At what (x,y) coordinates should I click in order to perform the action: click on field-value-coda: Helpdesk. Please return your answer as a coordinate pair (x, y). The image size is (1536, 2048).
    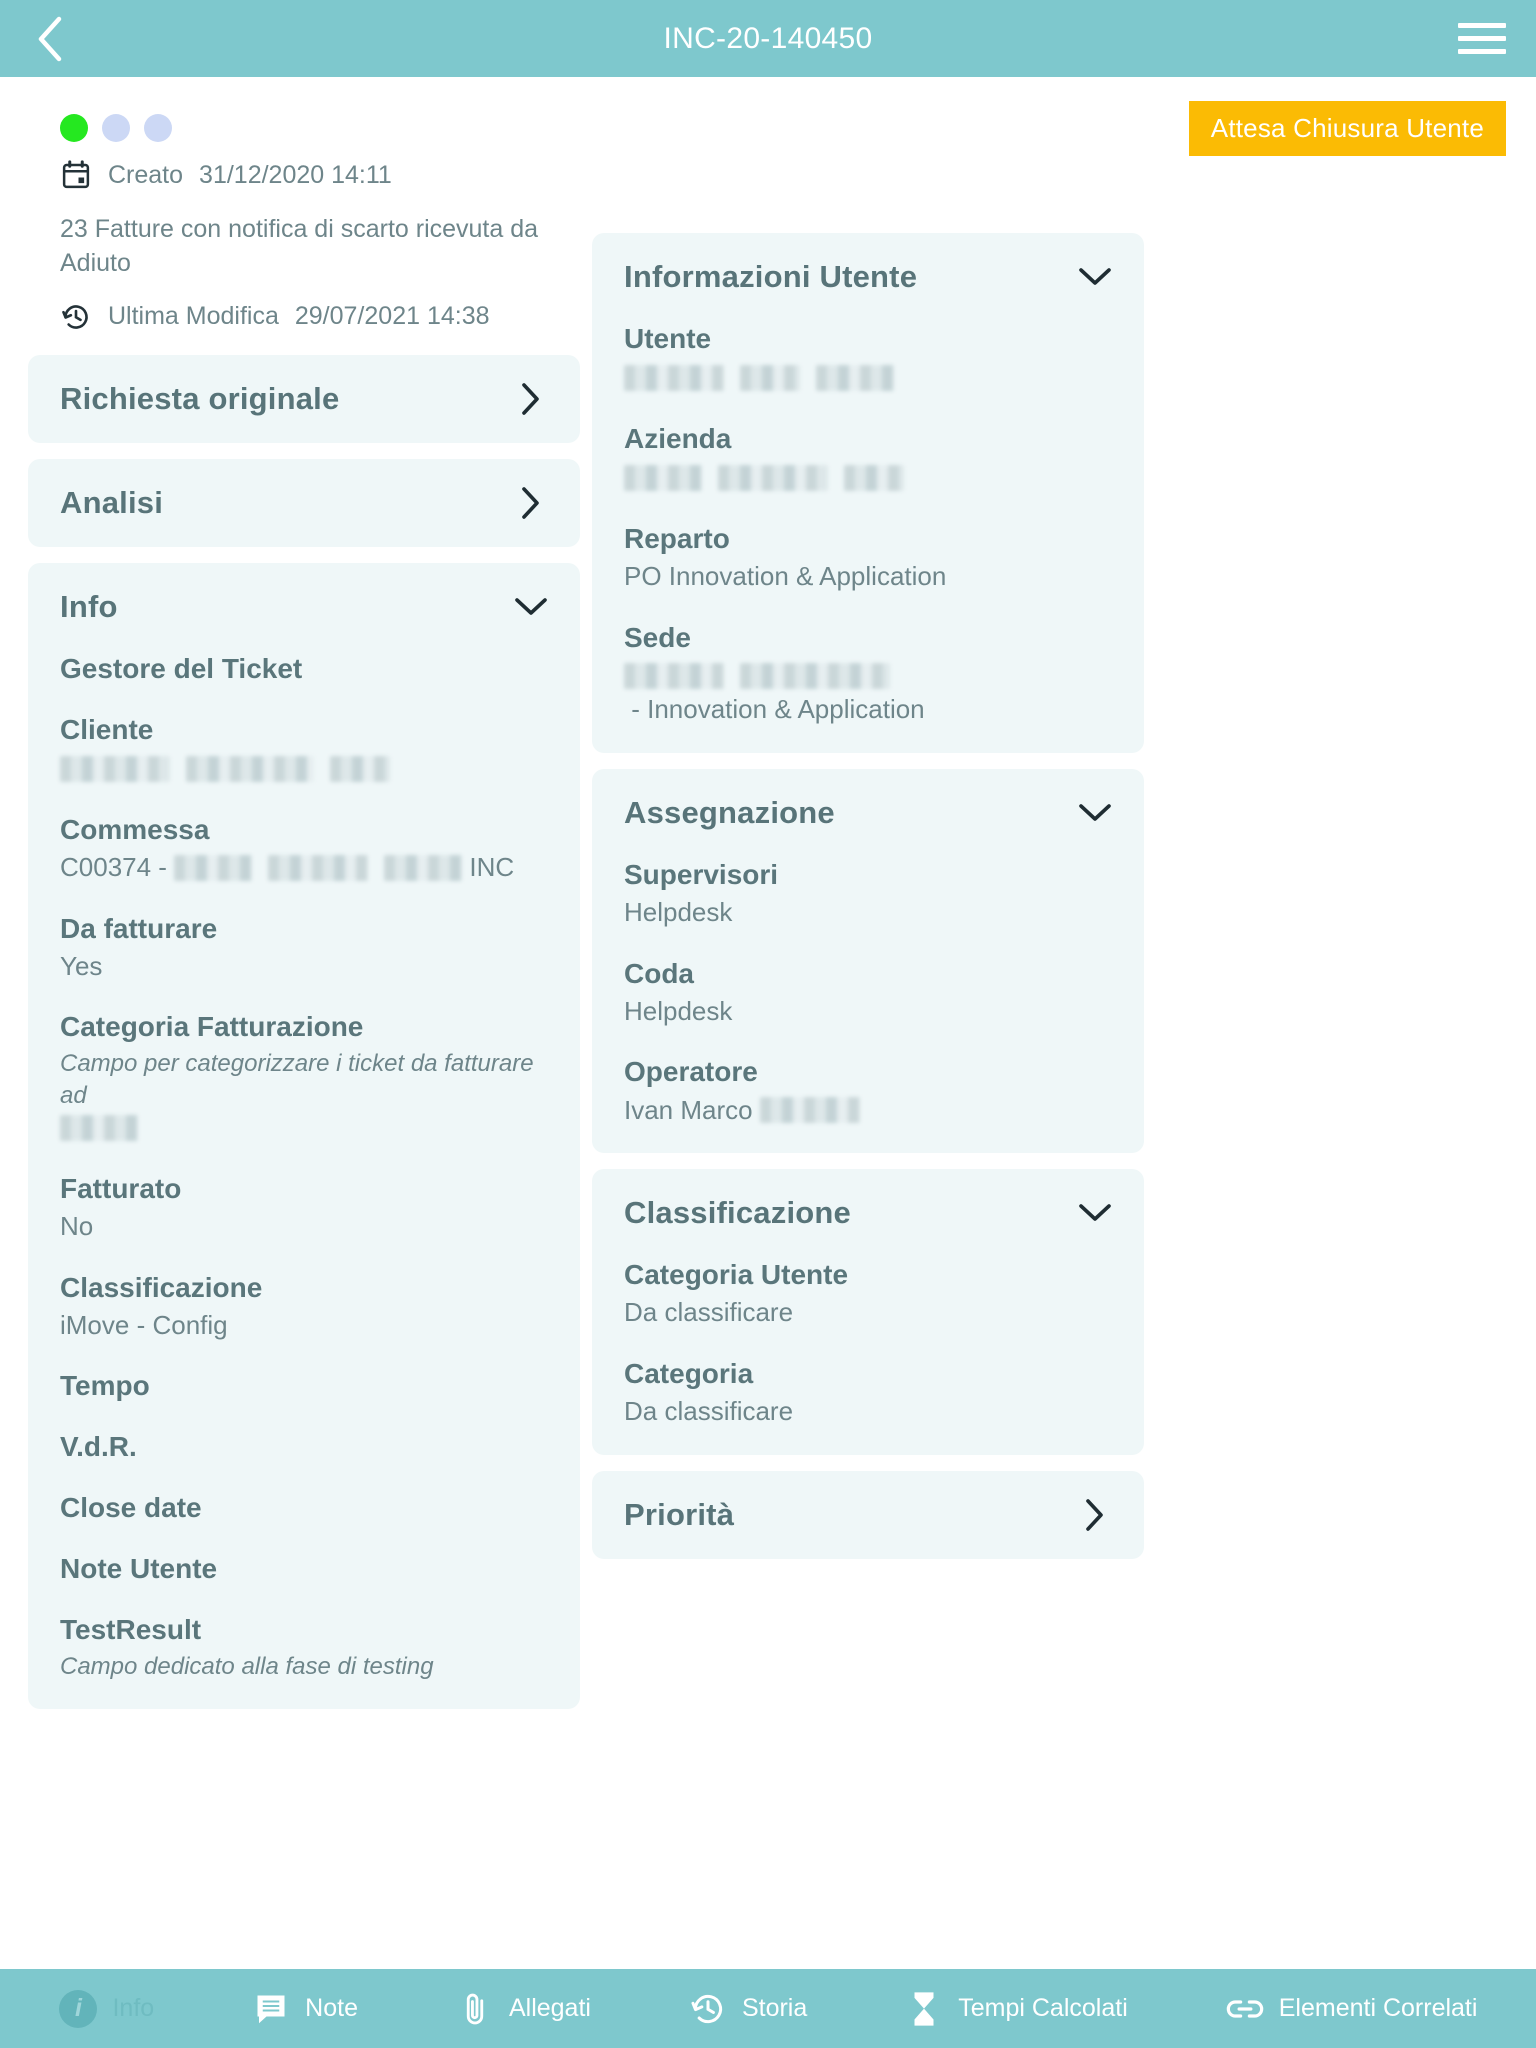
    Looking at the image, I should click on (678, 1010).